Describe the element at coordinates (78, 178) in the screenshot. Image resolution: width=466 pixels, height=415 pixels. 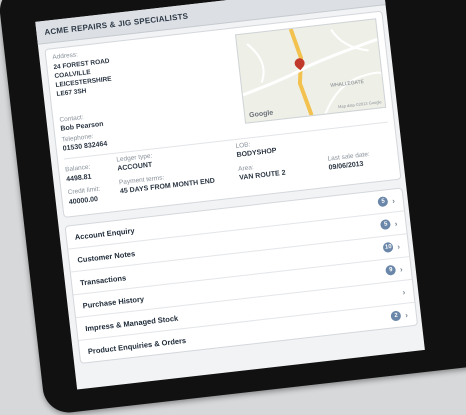
I see `balance-value: 4498.81` at that location.